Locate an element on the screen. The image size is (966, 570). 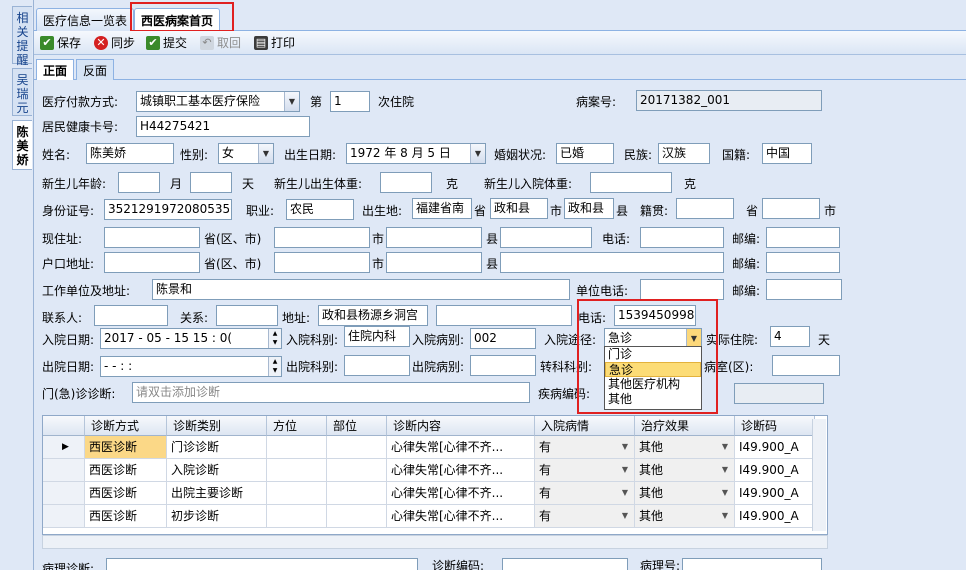
relation-input is located at coordinates (247, 315).